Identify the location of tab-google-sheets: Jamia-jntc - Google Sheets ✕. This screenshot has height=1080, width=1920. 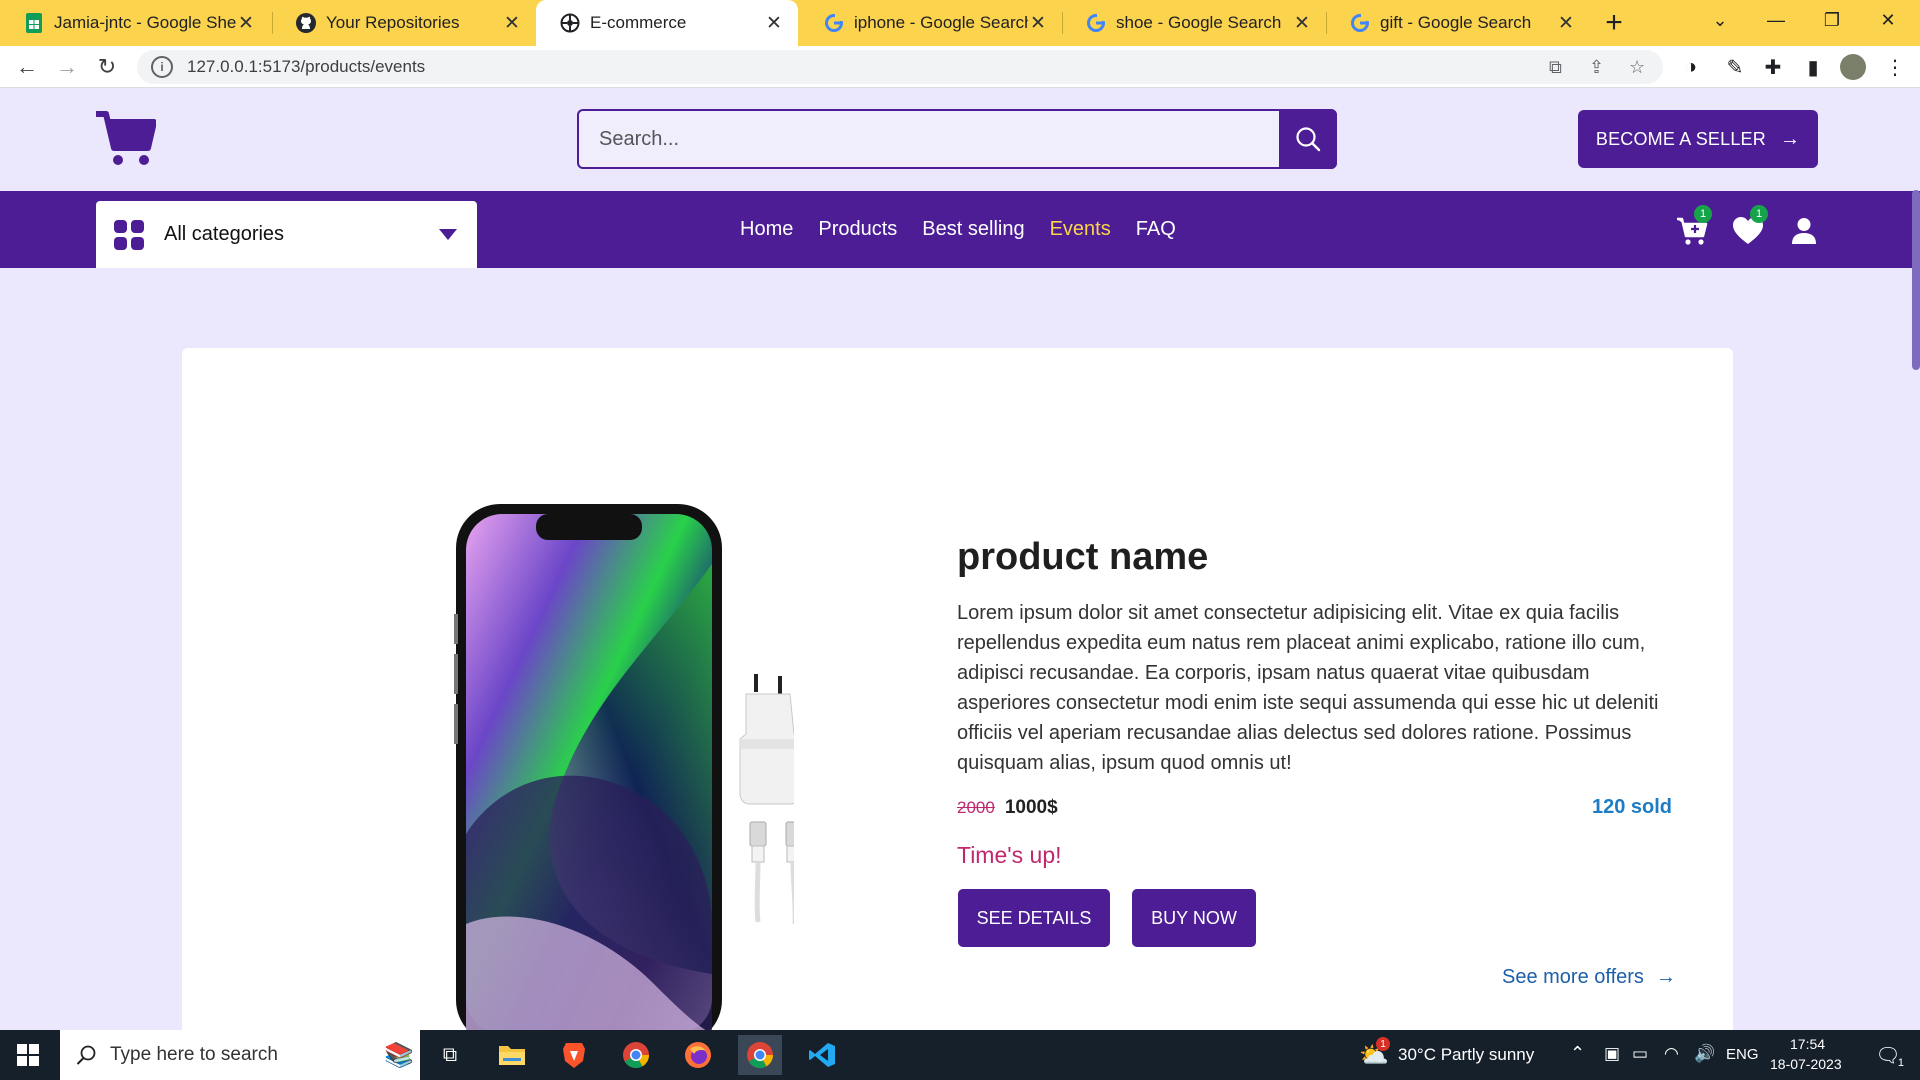
(135, 23).